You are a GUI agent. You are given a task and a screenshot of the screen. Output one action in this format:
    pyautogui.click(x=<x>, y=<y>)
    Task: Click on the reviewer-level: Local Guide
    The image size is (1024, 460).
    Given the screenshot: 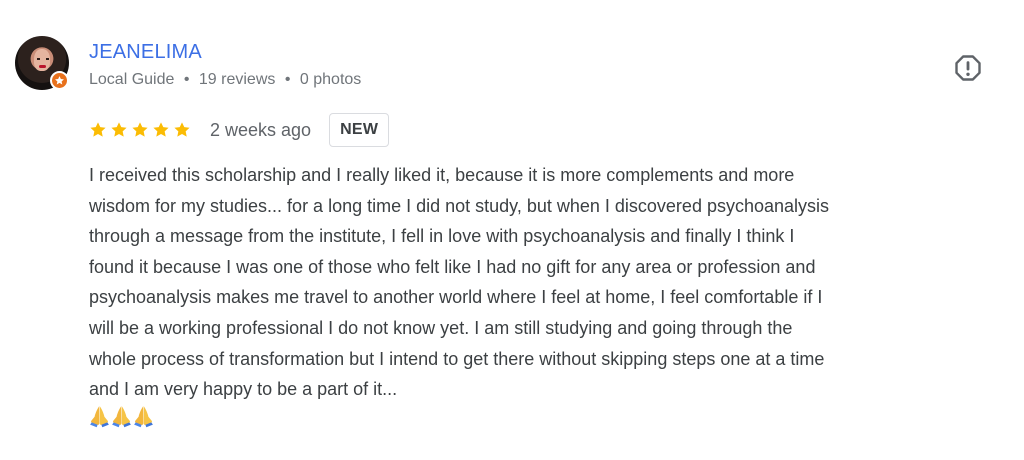 What is the action you would take?
    pyautogui.click(x=132, y=79)
    